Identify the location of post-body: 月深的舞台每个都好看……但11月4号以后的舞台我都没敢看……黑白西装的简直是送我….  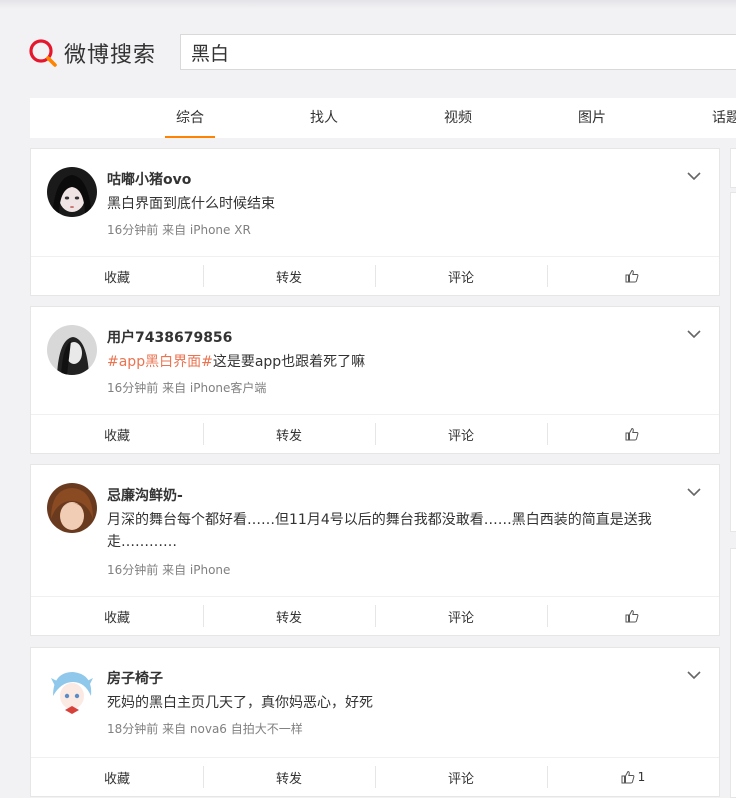
(379, 531).